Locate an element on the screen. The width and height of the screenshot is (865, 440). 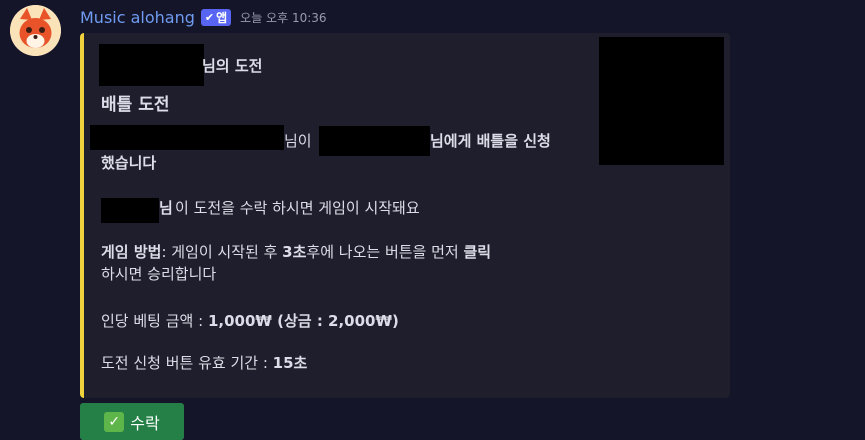
timeout-value: 15초 is located at coordinates (290, 363).